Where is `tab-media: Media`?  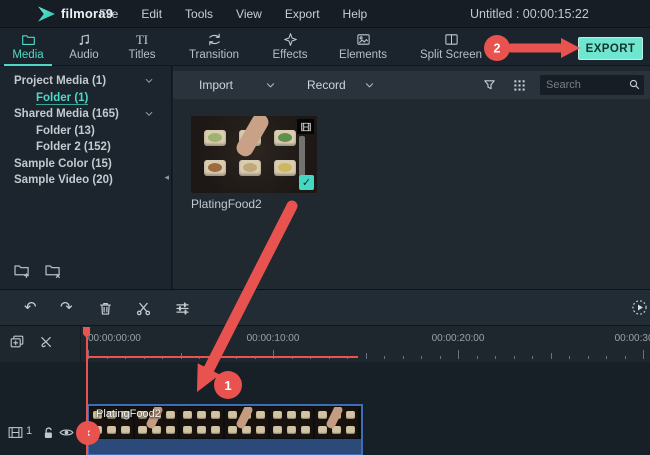 tab-media: Media is located at coordinates (28, 47).